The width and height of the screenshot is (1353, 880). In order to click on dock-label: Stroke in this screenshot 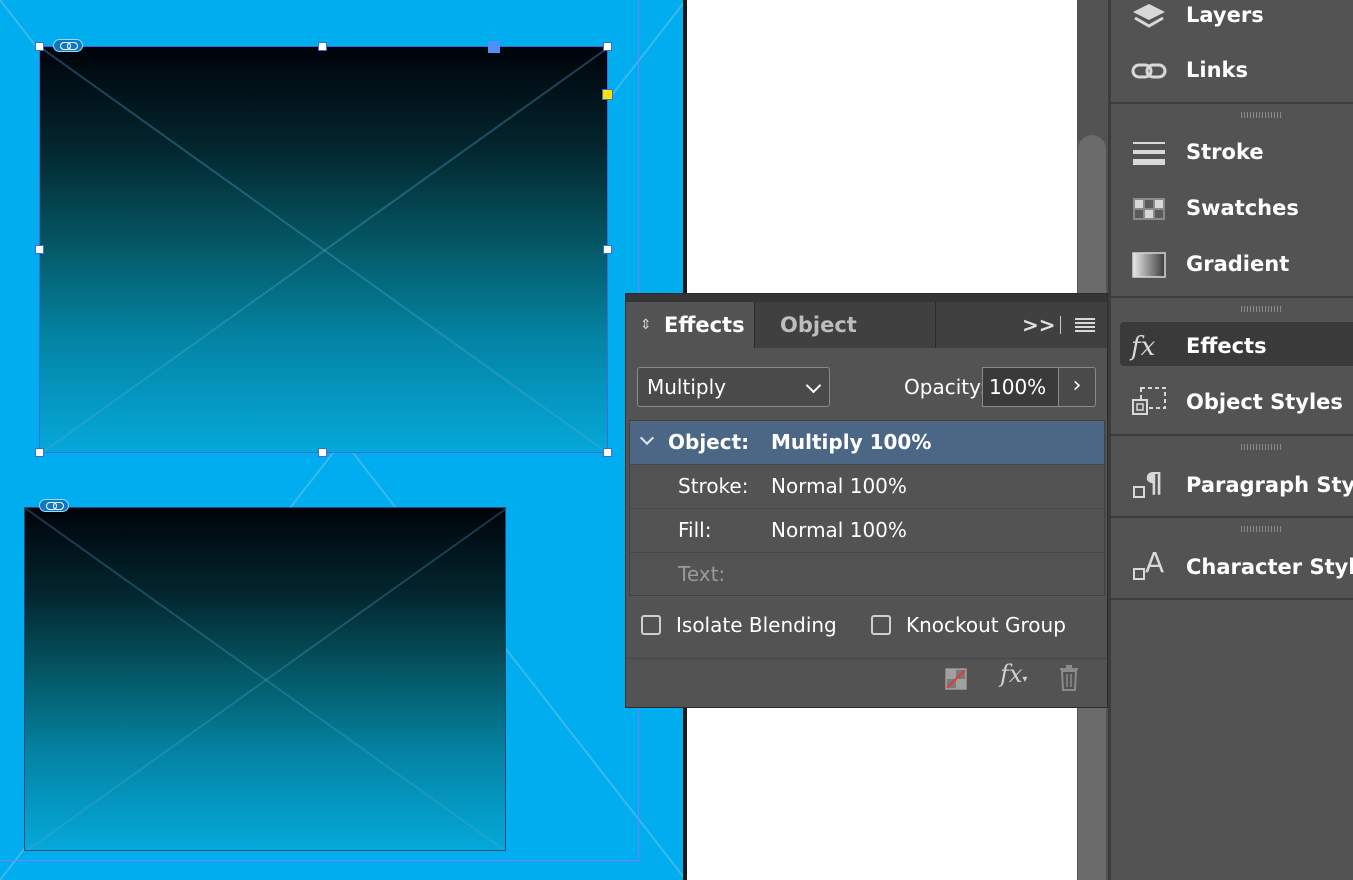, I will do `click(1225, 152)`.